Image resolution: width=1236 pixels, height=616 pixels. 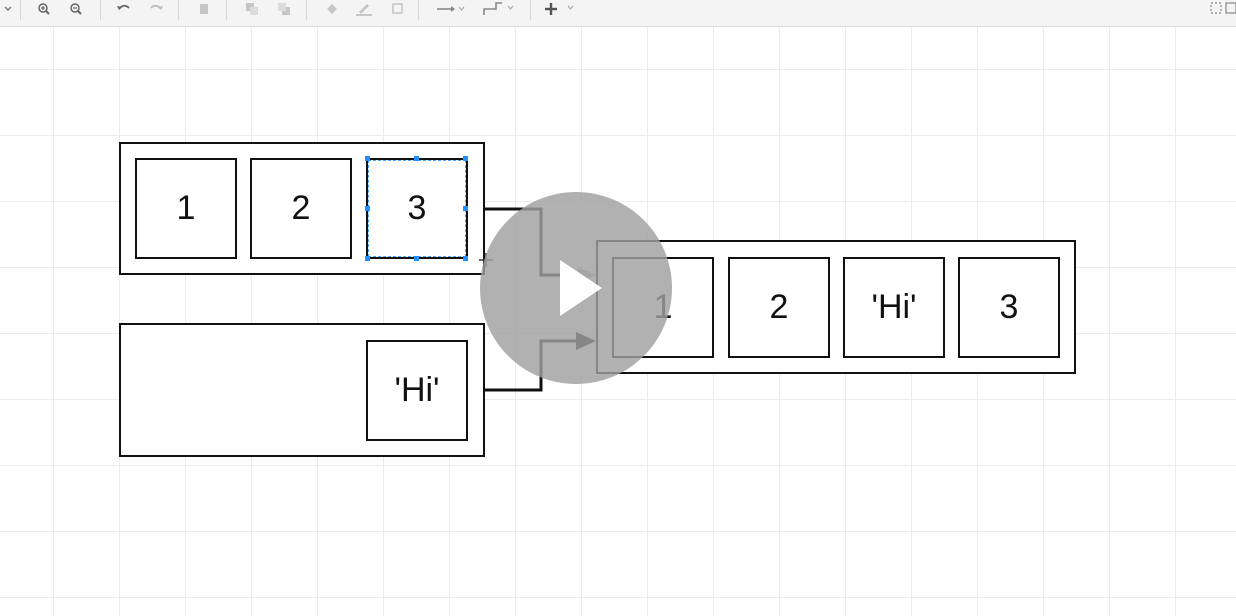 What do you see at coordinates (581, 288) in the screenshot?
I see `play-icon` at bounding box center [581, 288].